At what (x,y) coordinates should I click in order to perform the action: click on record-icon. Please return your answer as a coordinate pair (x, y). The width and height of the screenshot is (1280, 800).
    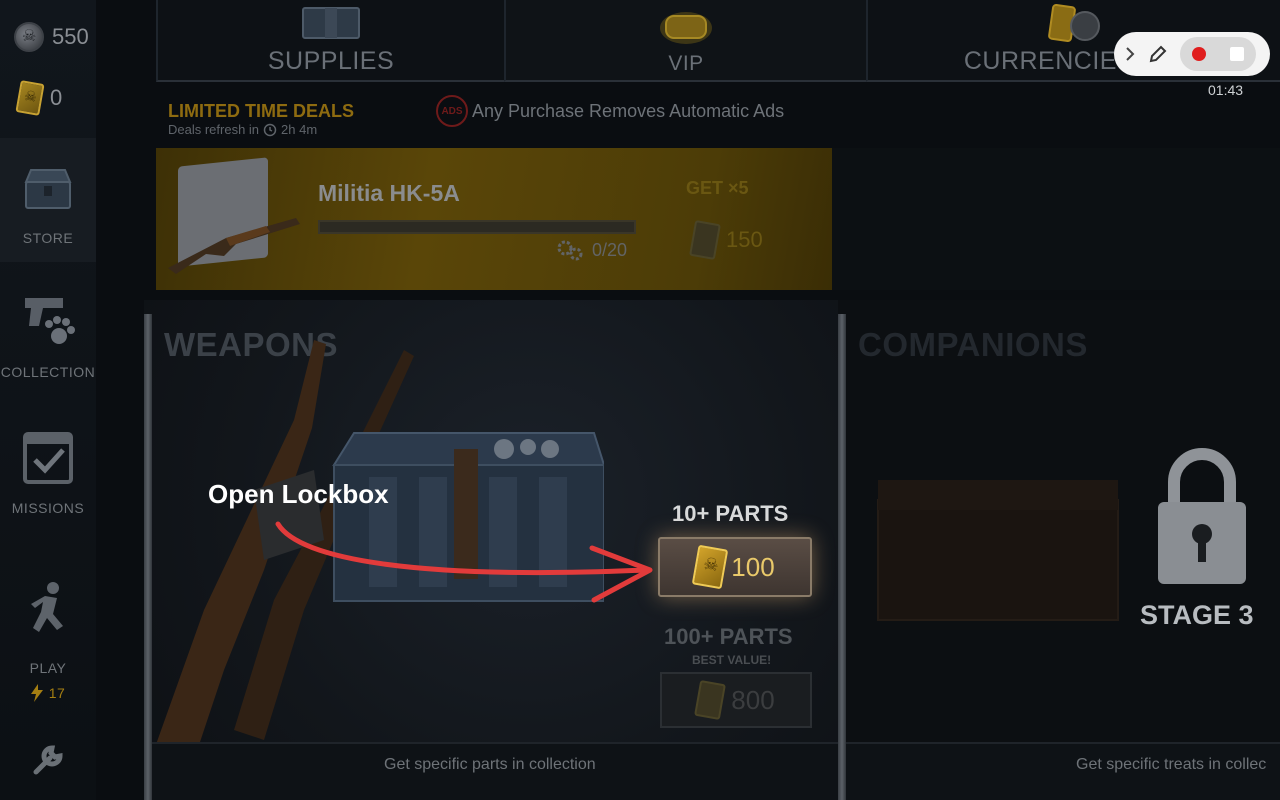
    Looking at the image, I should click on (1199, 54).